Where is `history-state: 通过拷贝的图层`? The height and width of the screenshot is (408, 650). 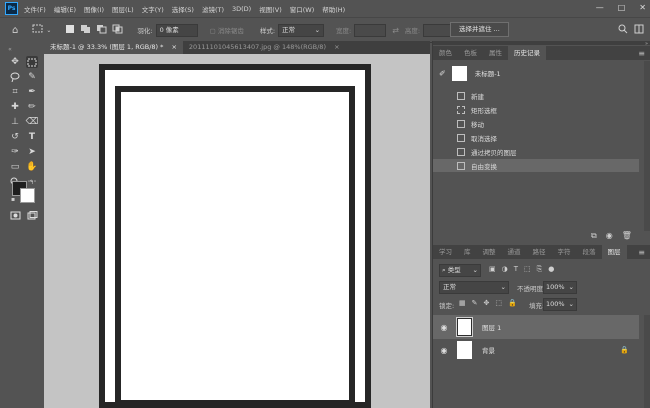
history-state: 通过拷贝的图层 is located at coordinates (536, 151).